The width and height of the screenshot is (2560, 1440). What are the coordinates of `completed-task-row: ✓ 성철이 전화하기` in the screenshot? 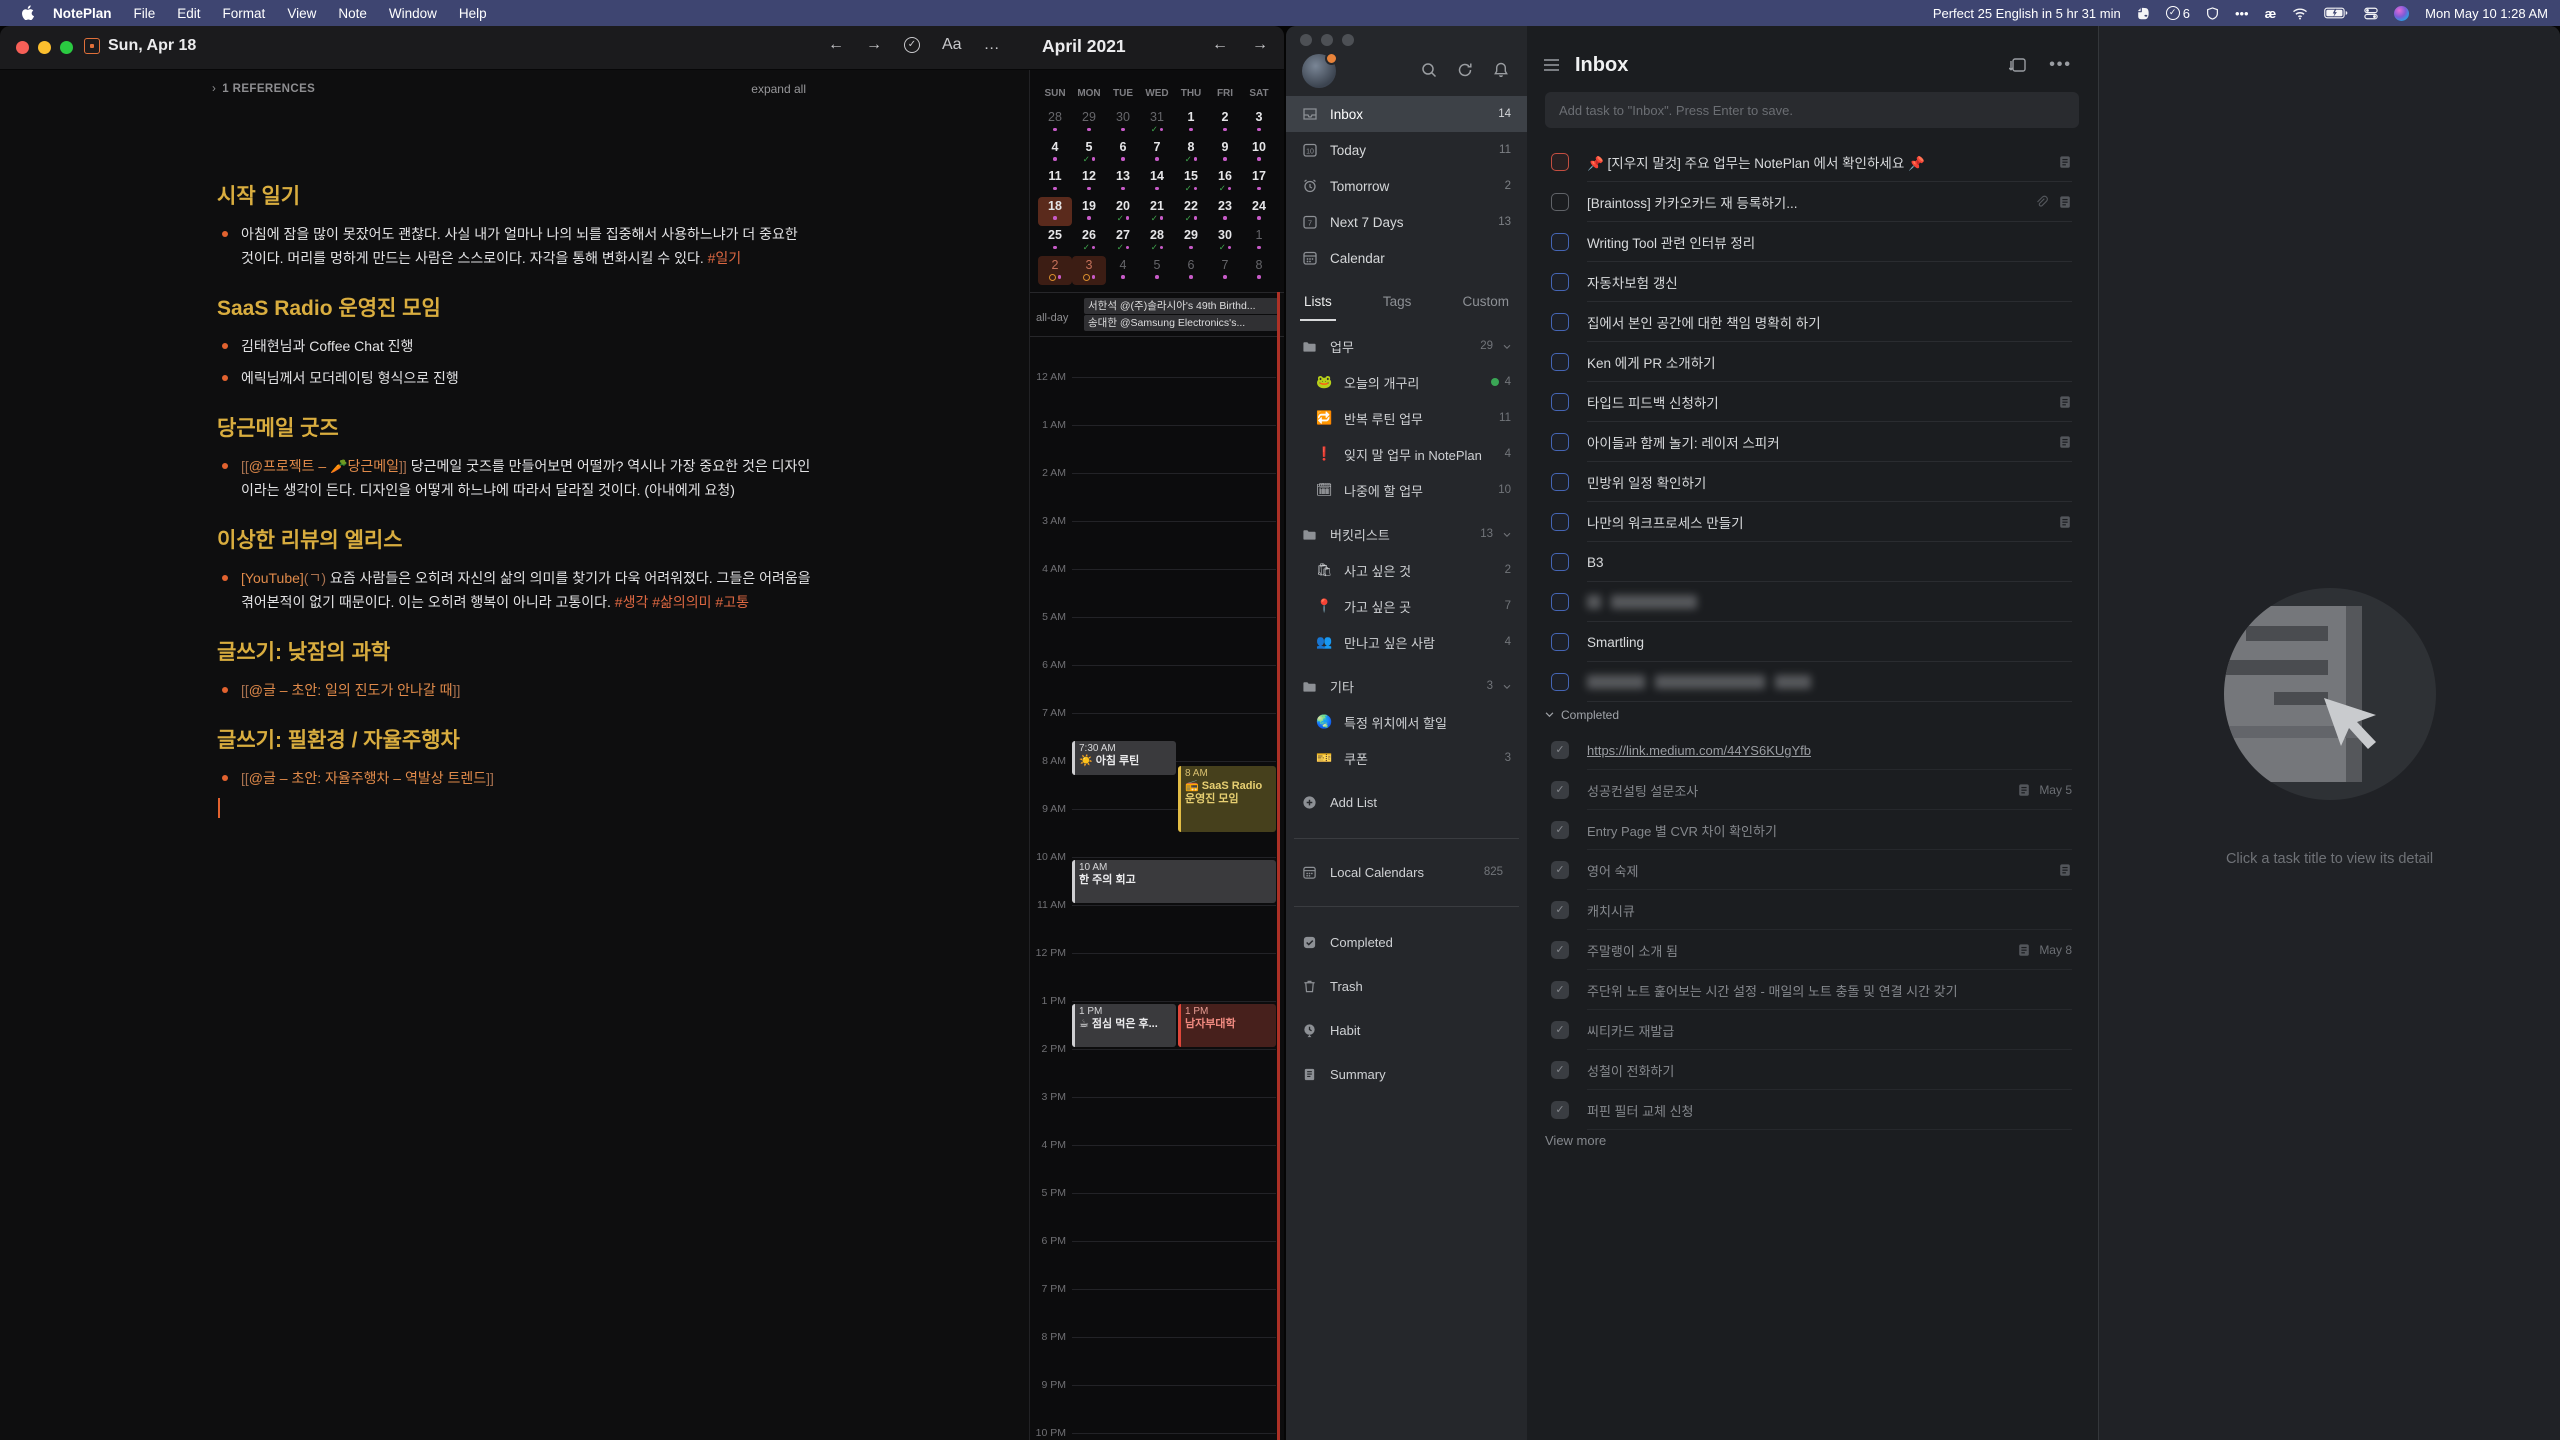 It's located at (1812, 1070).